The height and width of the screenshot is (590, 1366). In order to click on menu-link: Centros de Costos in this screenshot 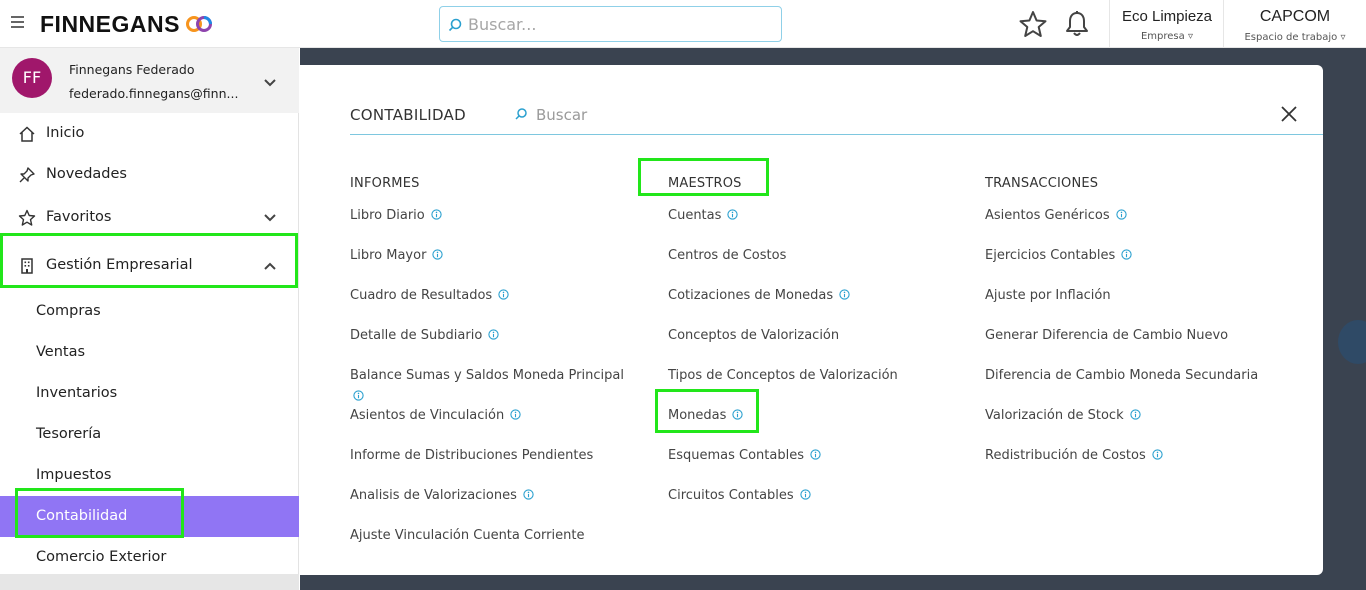, I will do `click(727, 255)`.